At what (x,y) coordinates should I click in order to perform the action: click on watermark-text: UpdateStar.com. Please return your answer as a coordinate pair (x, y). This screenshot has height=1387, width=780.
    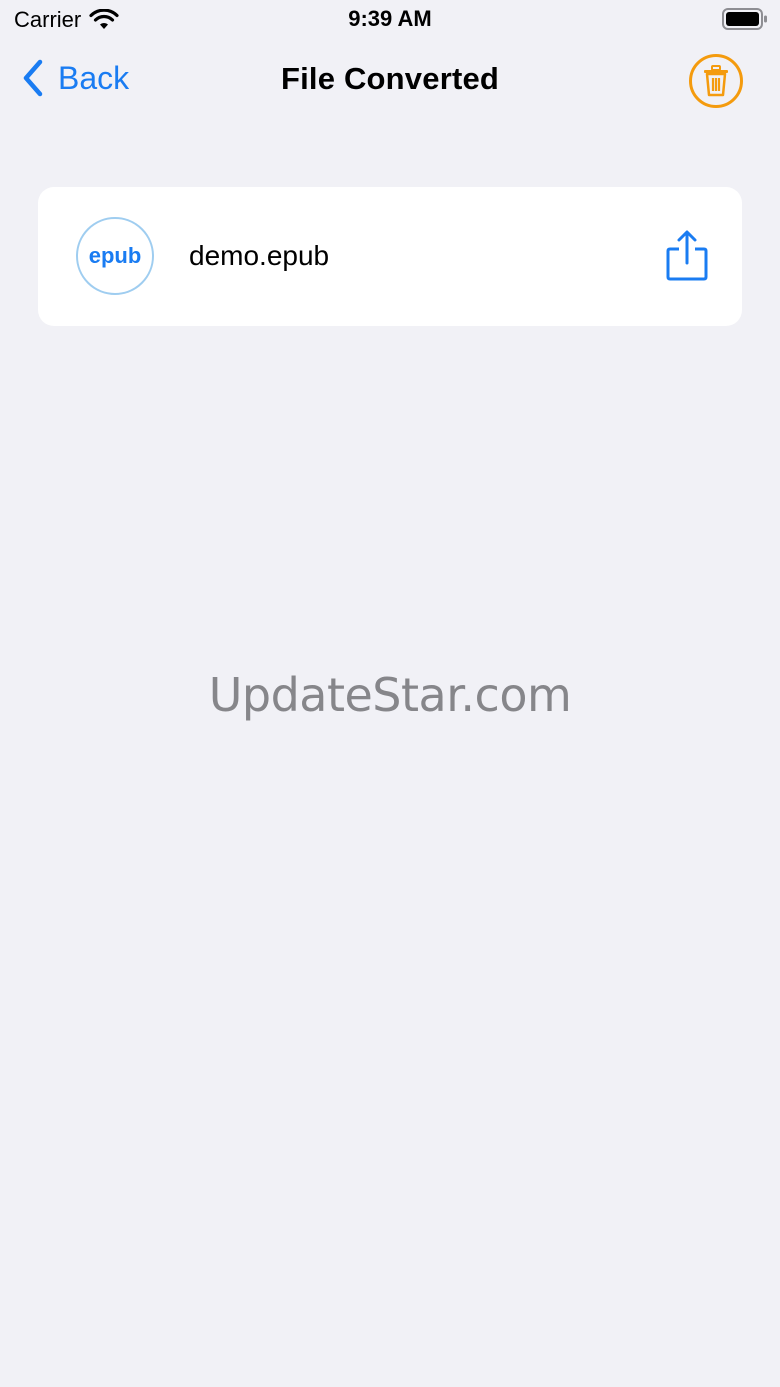
    Looking at the image, I should click on (390, 695).